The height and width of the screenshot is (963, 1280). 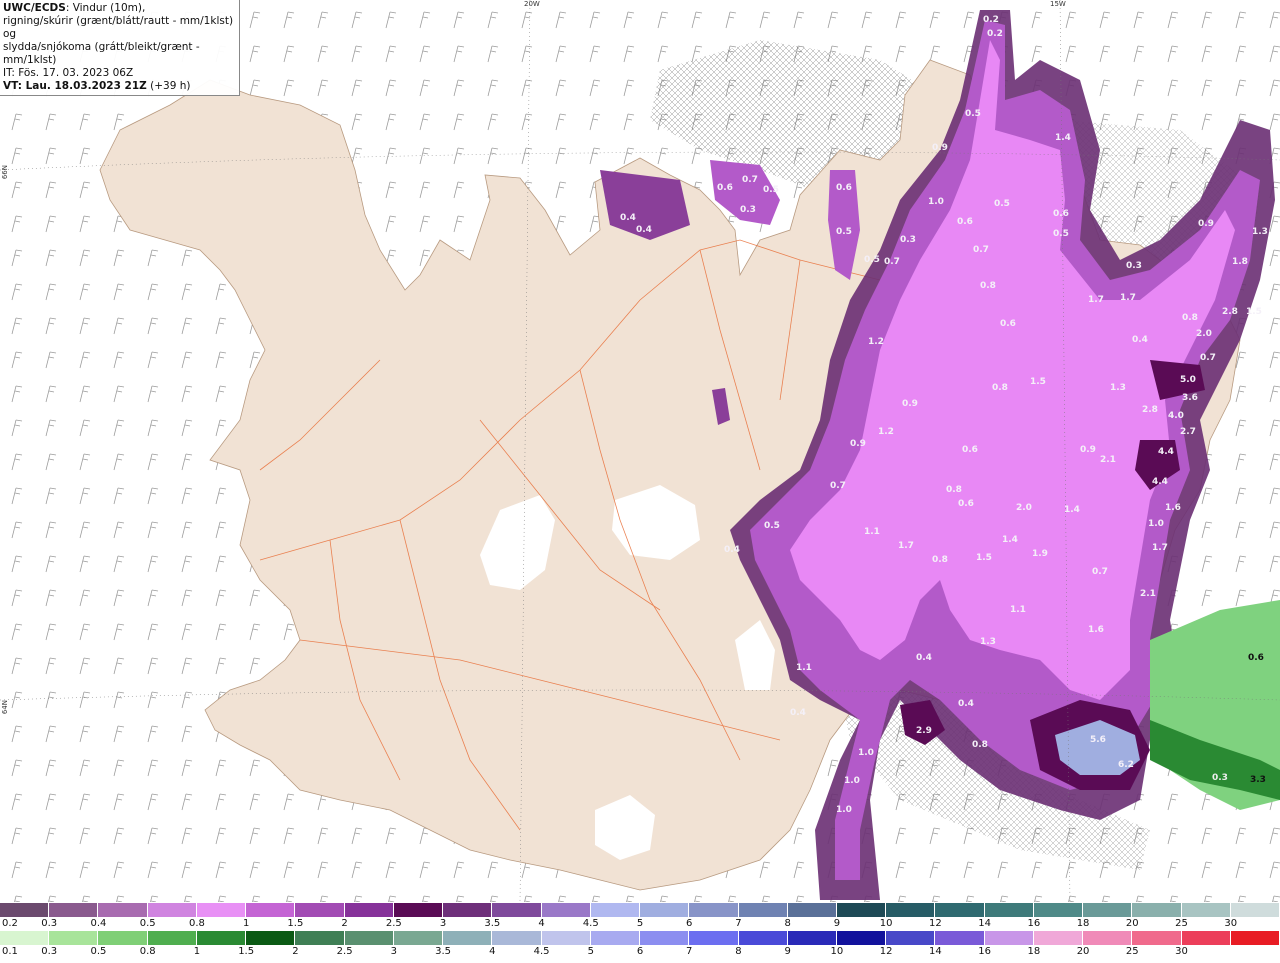 What do you see at coordinates (1240, 262) in the screenshot?
I see `val-e-22: 1.8` at bounding box center [1240, 262].